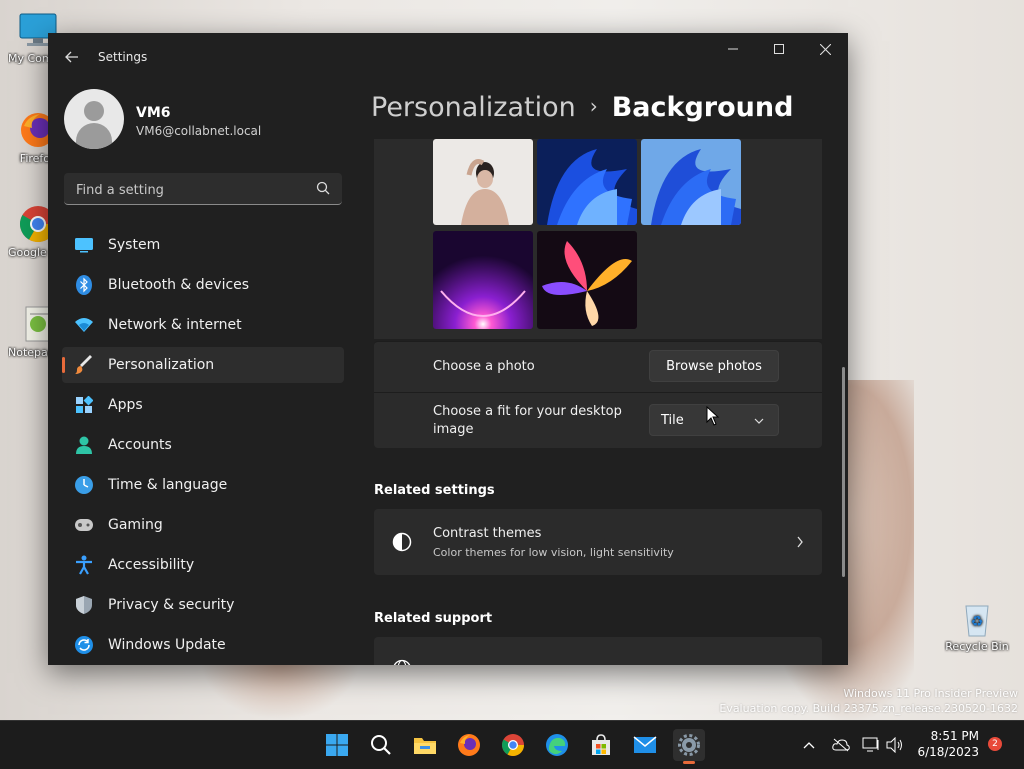 The width and height of the screenshot is (1024, 769). Describe the element at coordinates (84, 405) in the screenshot. I see `apps-icon` at that location.